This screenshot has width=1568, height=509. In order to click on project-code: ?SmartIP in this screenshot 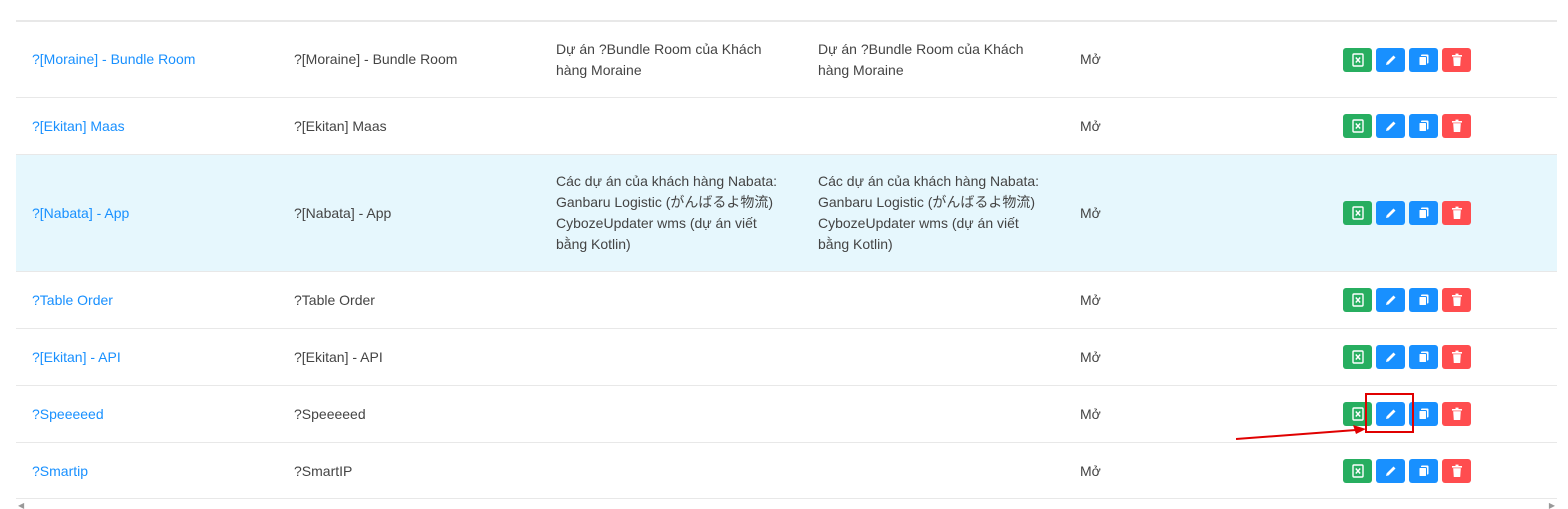, I will do `click(323, 470)`.